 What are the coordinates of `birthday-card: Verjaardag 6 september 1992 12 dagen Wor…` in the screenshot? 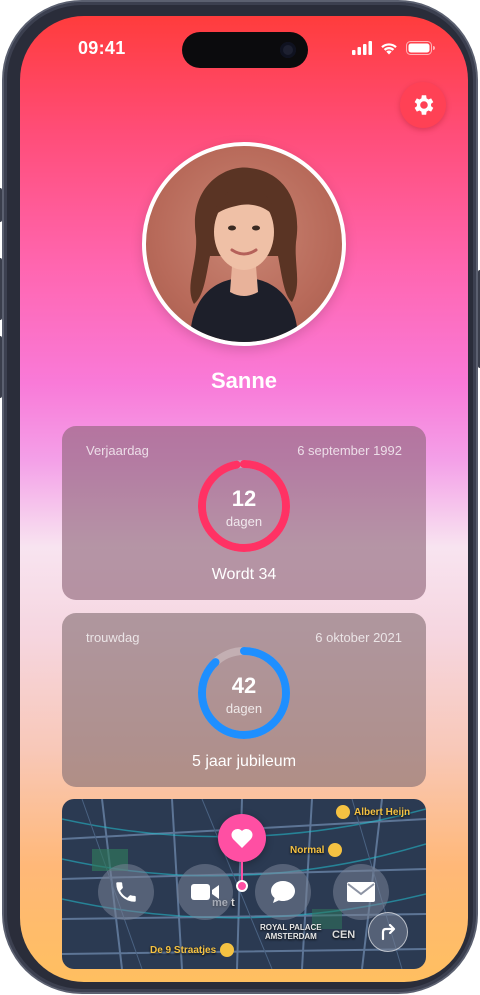 It's located at (244, 513).